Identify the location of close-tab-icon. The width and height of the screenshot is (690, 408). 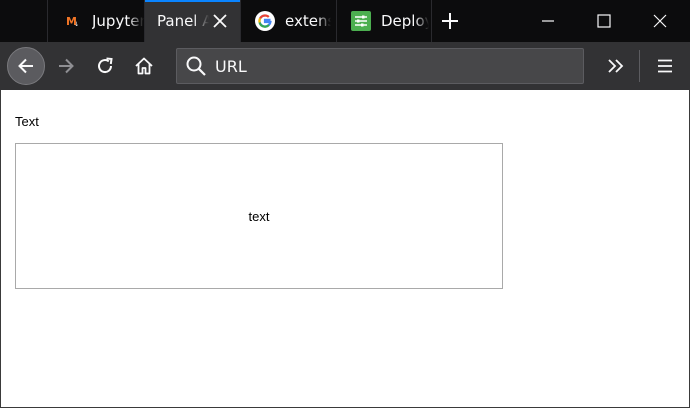
(220, 21).